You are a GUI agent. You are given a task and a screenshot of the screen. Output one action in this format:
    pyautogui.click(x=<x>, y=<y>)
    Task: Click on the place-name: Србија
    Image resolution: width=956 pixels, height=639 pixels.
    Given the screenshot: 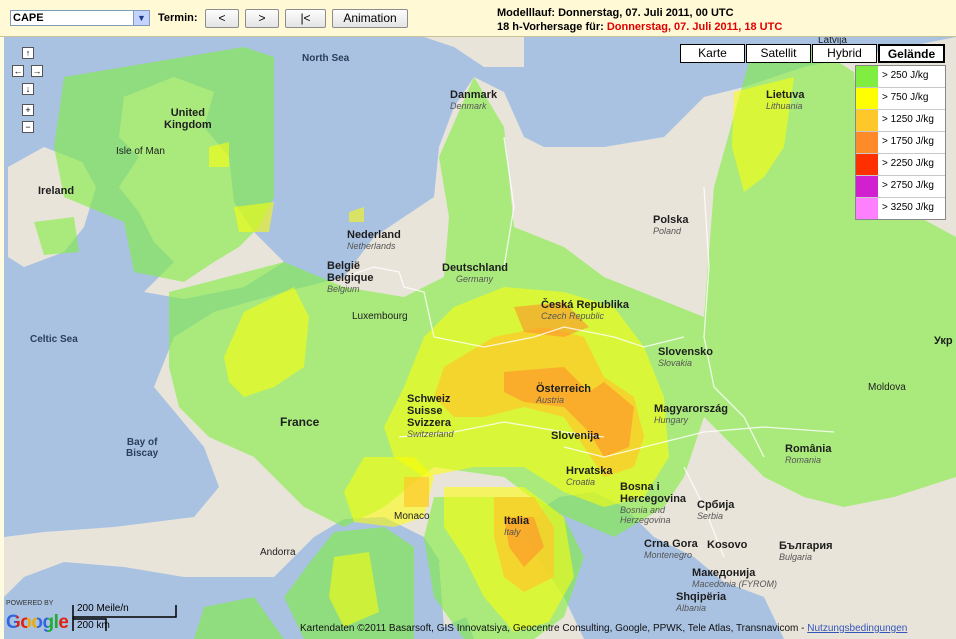 What is the action you would take?
    pyautogui.click(x=716, y=505)
    